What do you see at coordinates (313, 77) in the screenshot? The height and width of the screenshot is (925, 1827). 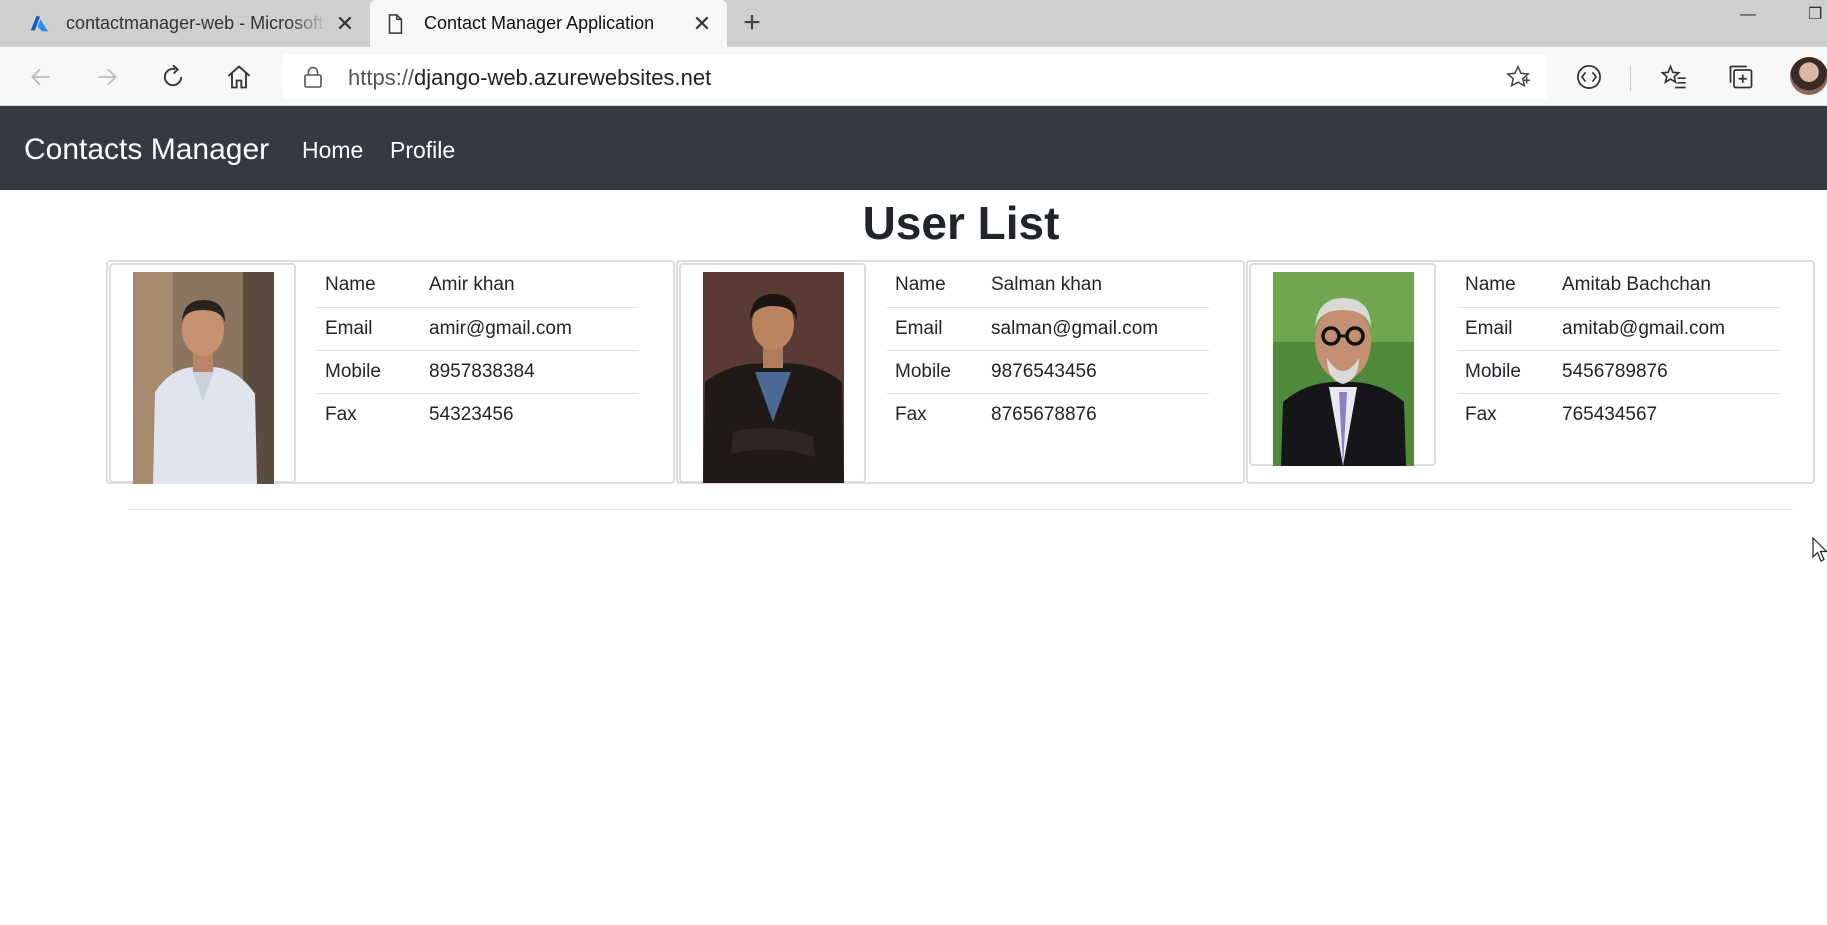 I see `lock-icon` at bounding box center [313, 77].